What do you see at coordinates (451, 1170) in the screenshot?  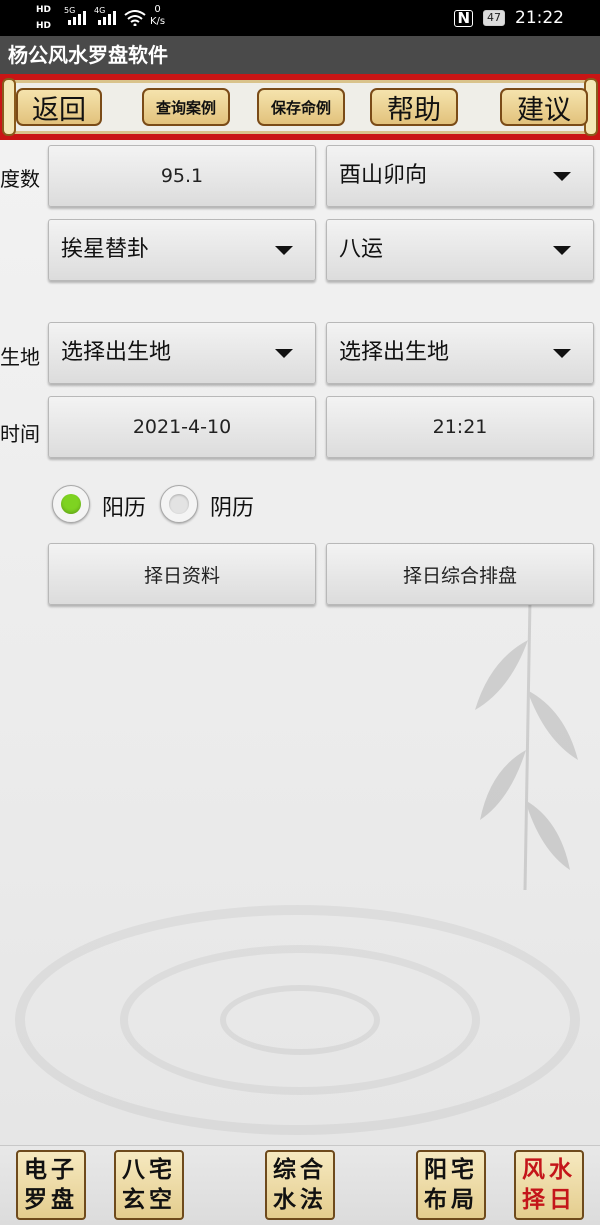 I see `nav-label-line1: 阳宅` at bounding box center [451, 1170].